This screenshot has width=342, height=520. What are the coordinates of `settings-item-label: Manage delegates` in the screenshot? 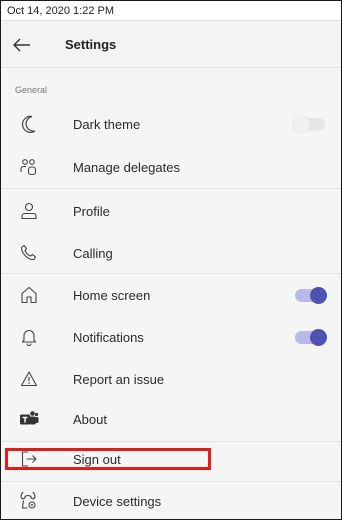 It's located at (126, 167).